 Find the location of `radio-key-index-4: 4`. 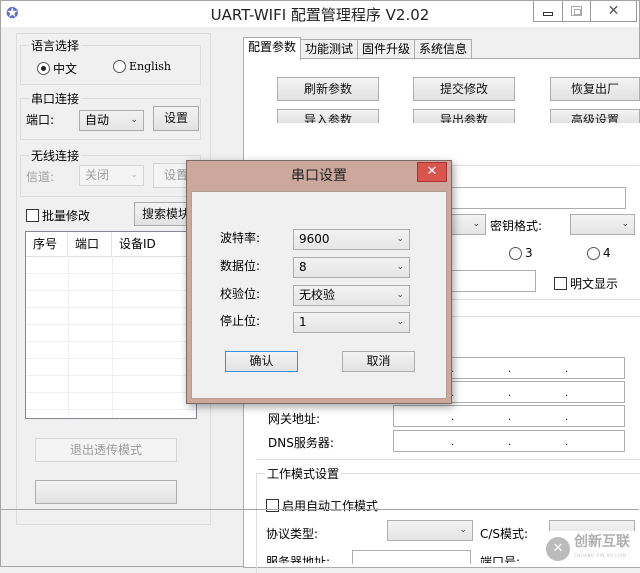

radio-key-index-4: 4 is located at coordinates (599, 253).